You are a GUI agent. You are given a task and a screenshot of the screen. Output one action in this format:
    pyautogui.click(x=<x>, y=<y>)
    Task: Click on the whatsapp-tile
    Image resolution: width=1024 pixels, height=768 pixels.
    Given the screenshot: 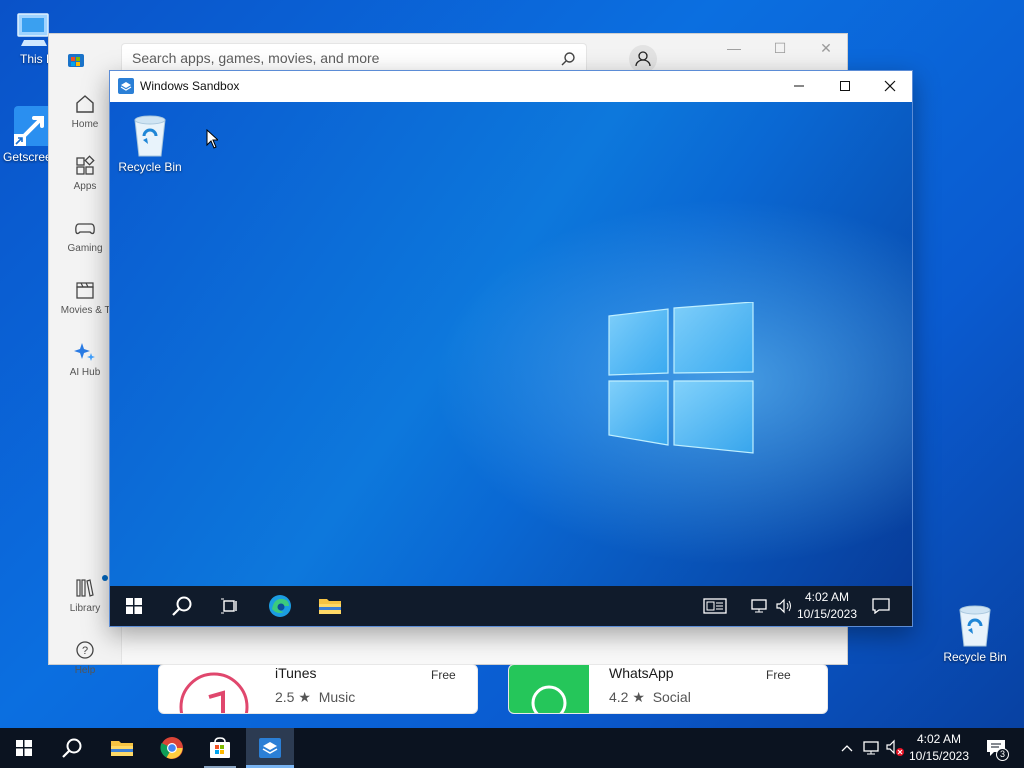 What is the action you would take?
    pyautogui.click(x=549, y=689)
    